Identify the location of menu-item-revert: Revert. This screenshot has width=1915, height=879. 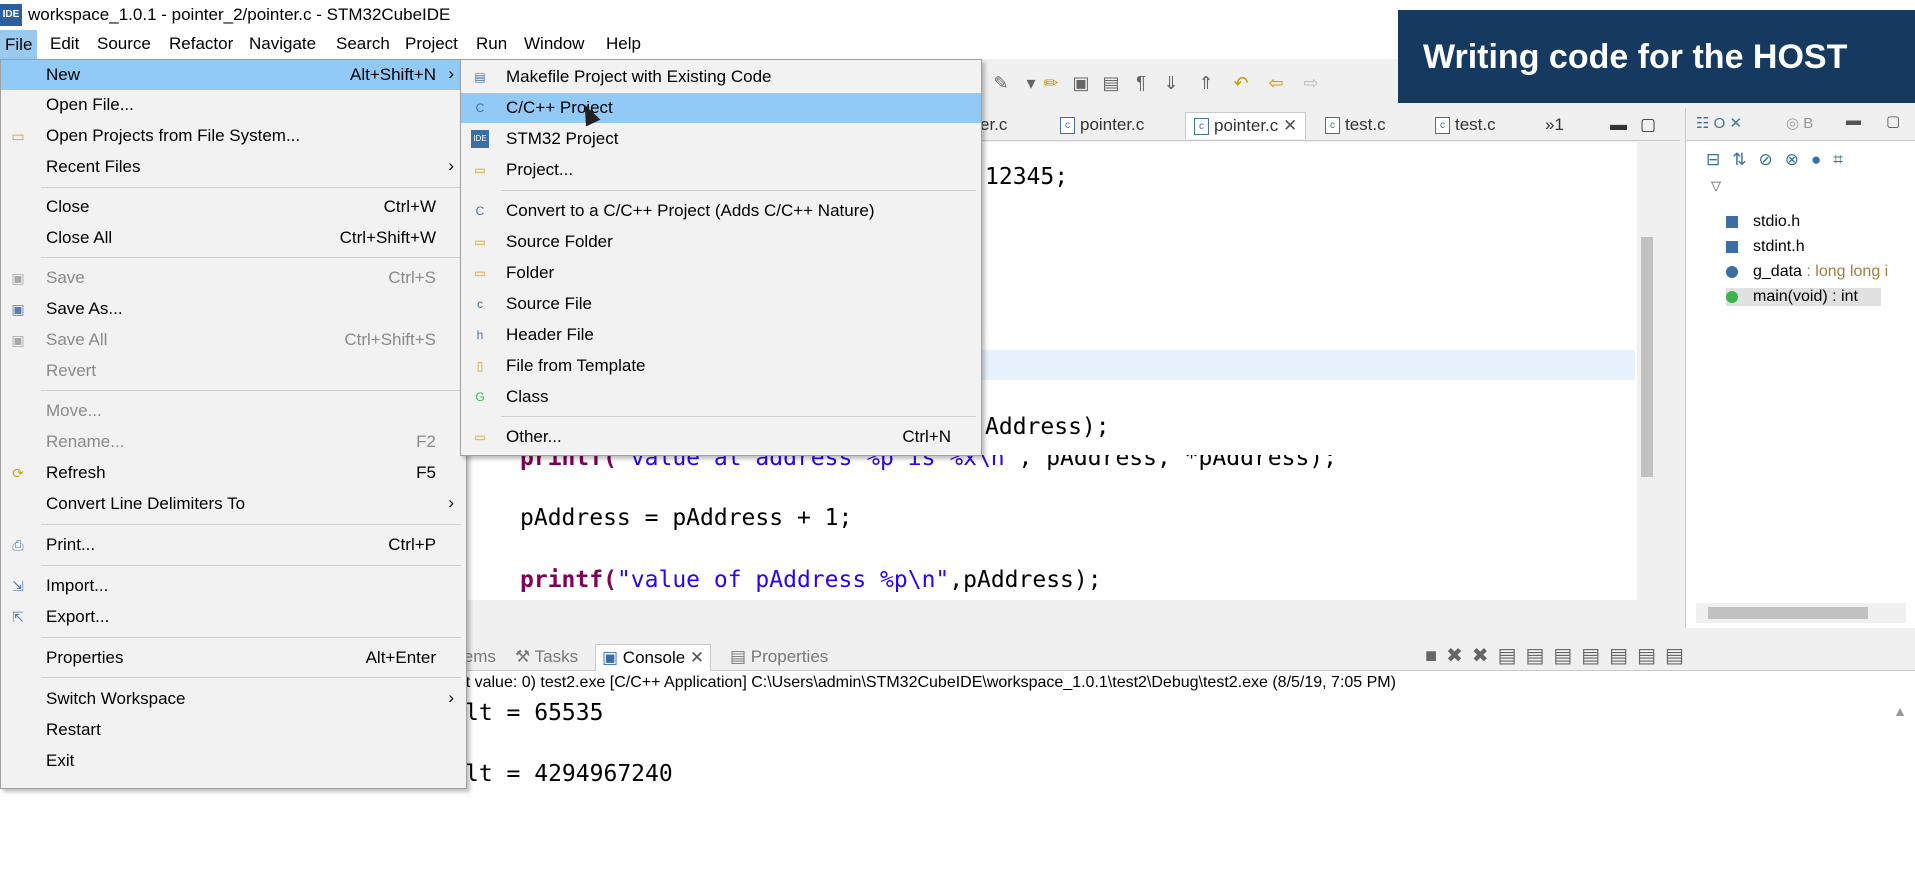
(233, 371).